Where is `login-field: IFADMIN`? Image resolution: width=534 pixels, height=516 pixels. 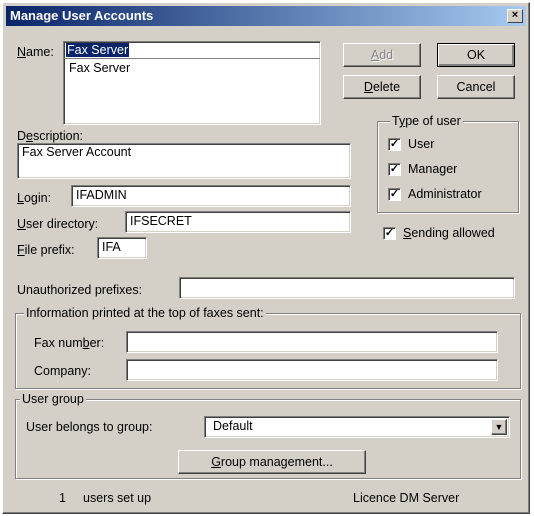 login-field: IFADMIN is located at coordinates (211, 196).